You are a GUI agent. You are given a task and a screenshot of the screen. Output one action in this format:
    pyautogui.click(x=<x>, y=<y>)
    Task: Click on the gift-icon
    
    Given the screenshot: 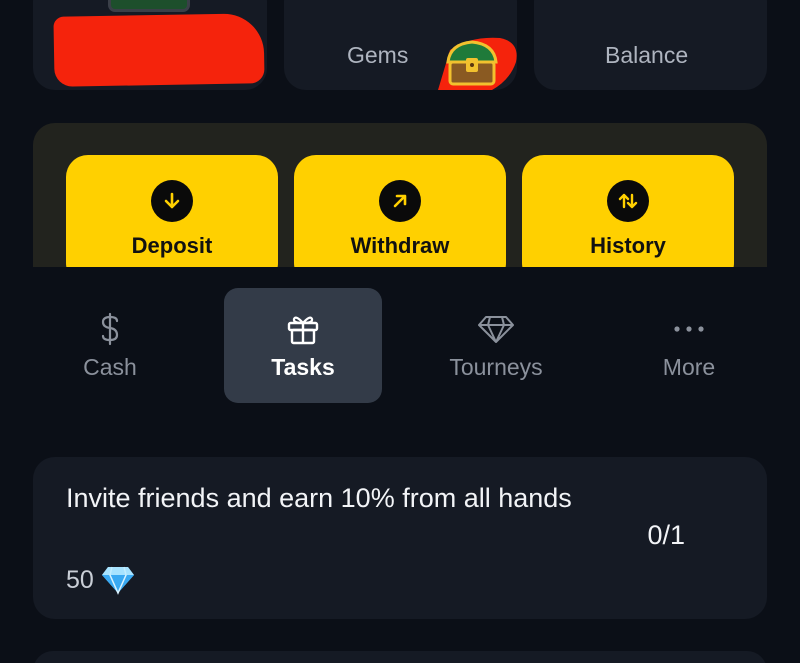 What is the action you would take?
    pyautogui.click(x=303, y=329)
    